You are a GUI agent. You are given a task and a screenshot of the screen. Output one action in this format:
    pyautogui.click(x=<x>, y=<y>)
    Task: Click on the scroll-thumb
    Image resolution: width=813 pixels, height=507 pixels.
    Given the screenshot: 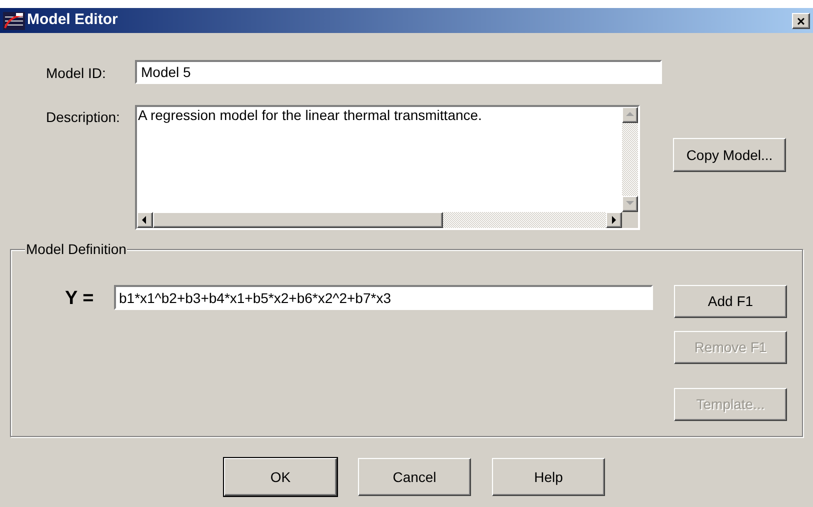 What is the action you would take?
    pyautogui.click(x=298, y=220)
    